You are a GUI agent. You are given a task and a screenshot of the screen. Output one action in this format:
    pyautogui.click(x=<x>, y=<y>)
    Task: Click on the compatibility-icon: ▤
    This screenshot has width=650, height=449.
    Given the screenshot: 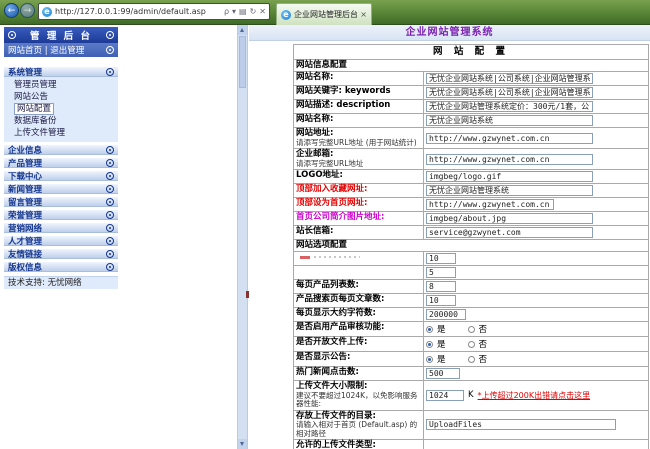 What is the action you would take?
    pyautogui.click(x=243, y=11)
    